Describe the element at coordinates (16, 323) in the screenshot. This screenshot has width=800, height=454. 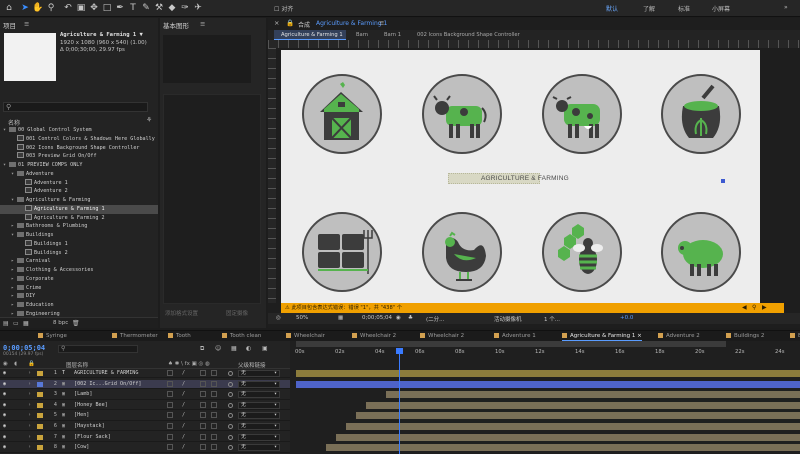
I see `new-folder-icon: ▭` at that location.